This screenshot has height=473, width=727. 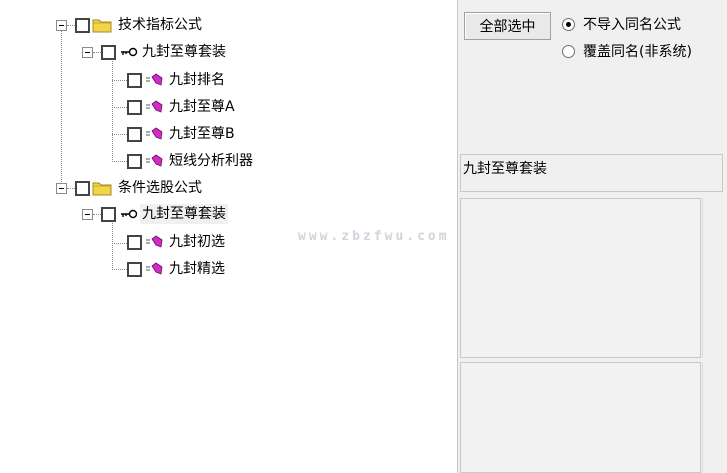 I want to click on group-label: 条件选股公式, so click(x=160, y=188).